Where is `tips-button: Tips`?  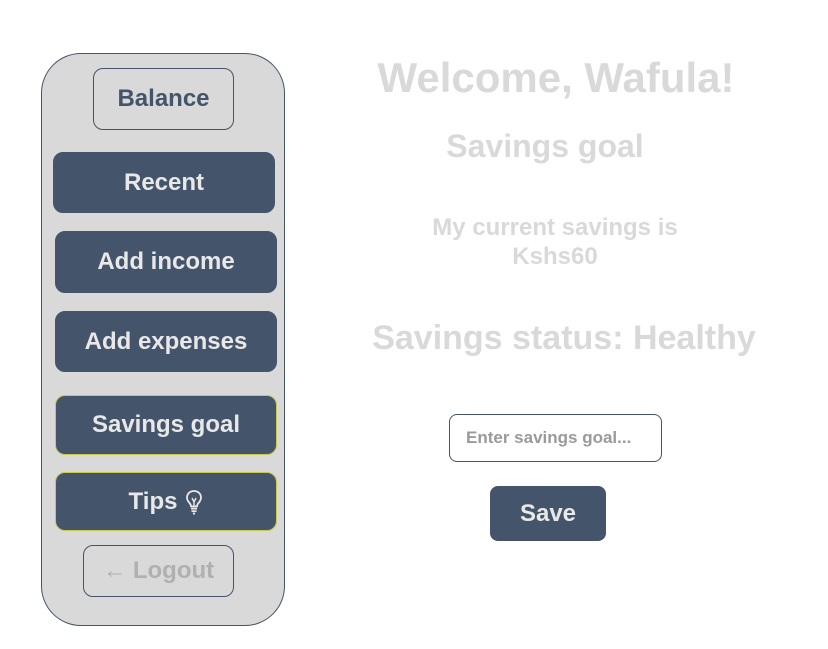
tips-button: Tips is located at coordinates (166, 501).